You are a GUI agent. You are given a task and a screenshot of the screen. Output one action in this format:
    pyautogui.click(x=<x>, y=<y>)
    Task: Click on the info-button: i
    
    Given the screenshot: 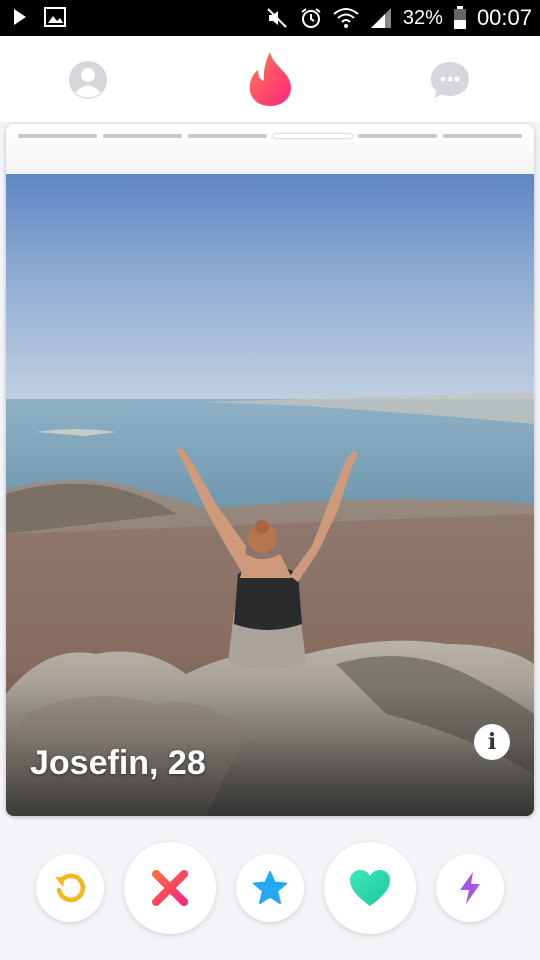 What is the action you would take?
    pyautogui.click(x=492, y=742)
    